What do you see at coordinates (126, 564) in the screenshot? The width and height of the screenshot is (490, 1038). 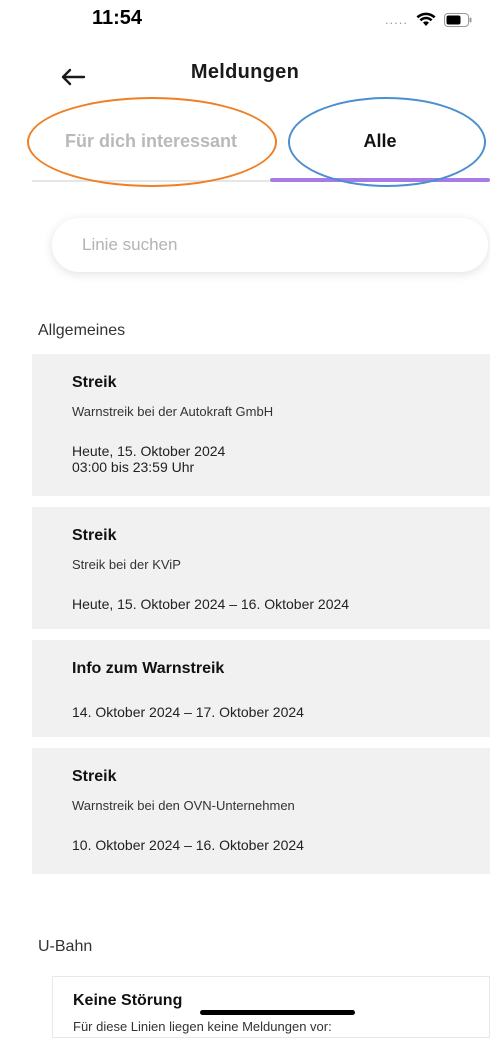 I see `card-subtitle: Streik bei der KViP` at bounding box center [126, 564].